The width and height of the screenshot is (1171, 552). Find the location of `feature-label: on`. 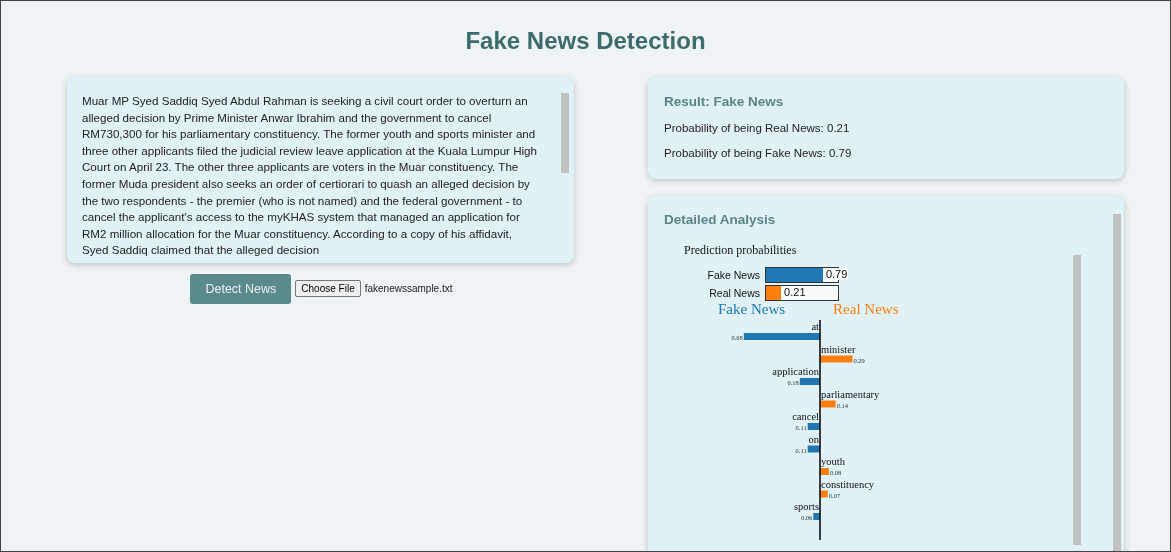

feature-label: on is located at coordinates (813, 439).